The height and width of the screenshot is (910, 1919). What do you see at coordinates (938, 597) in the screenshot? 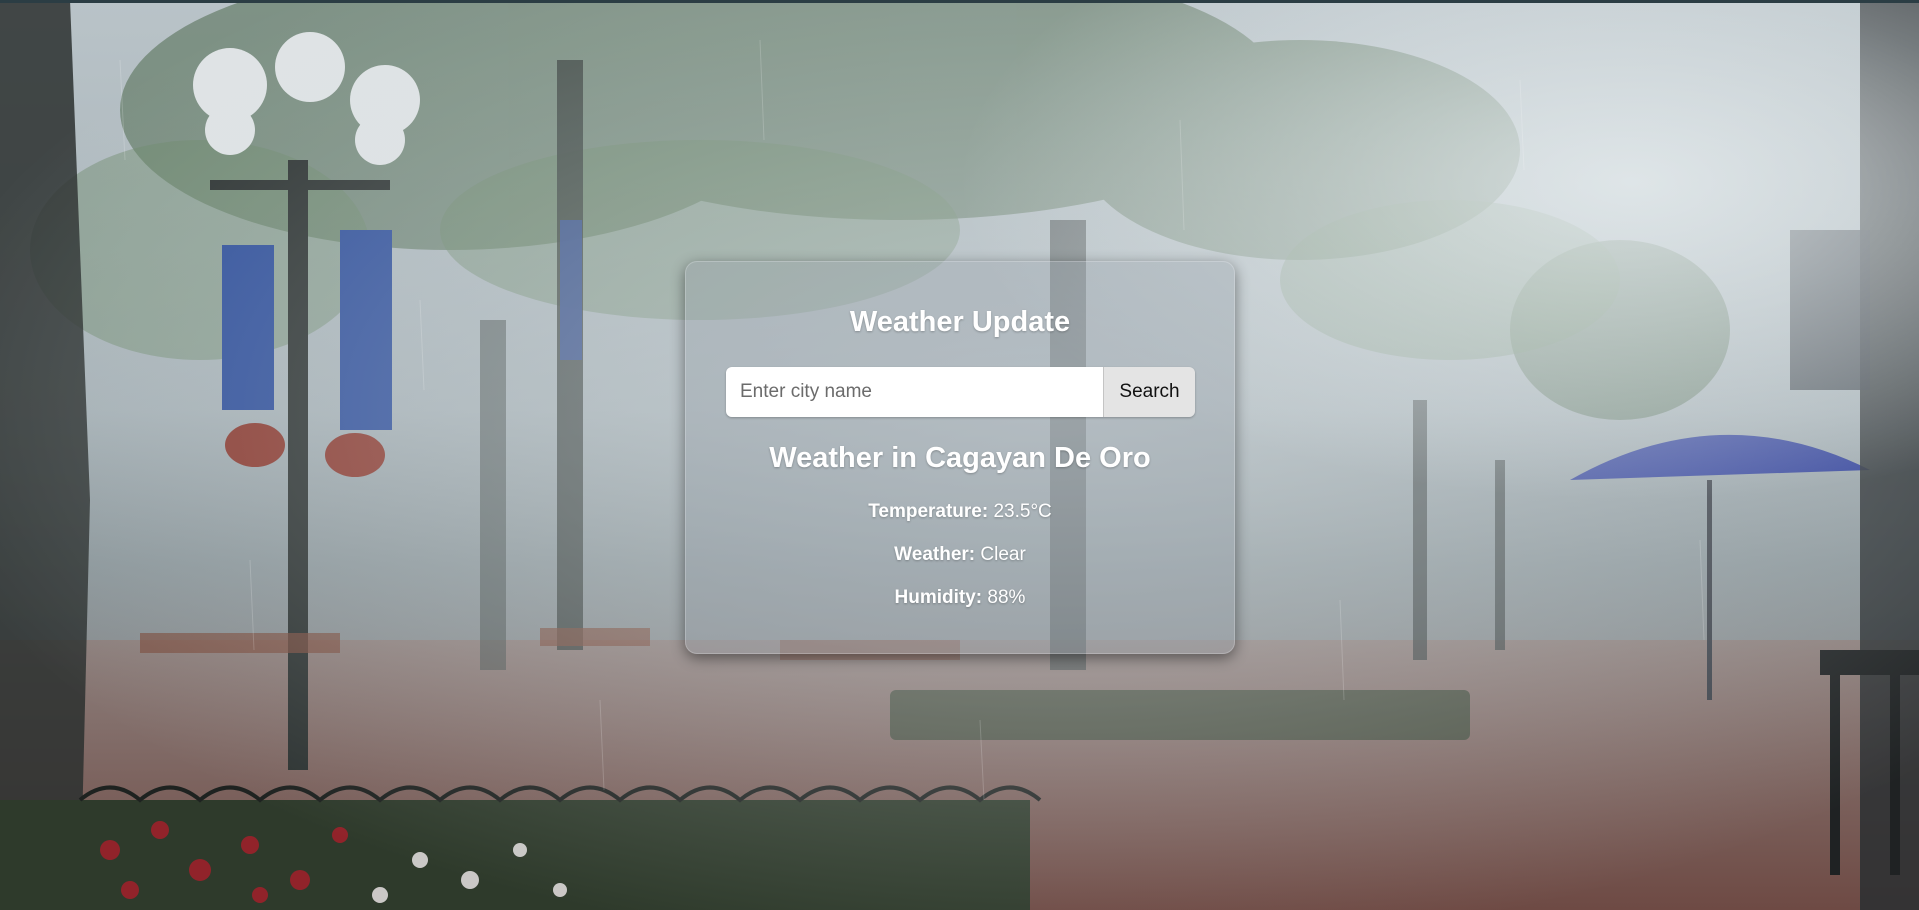
I see `humidity-label: Humidity:` at bounding box center [938, 597].